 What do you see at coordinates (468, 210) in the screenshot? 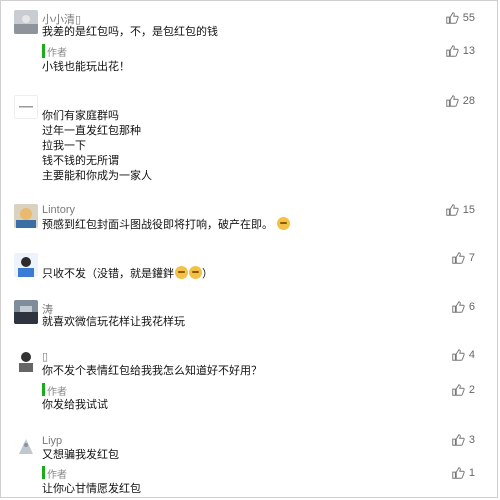
I see `like-count: 15` at bounding box center [468, 210].